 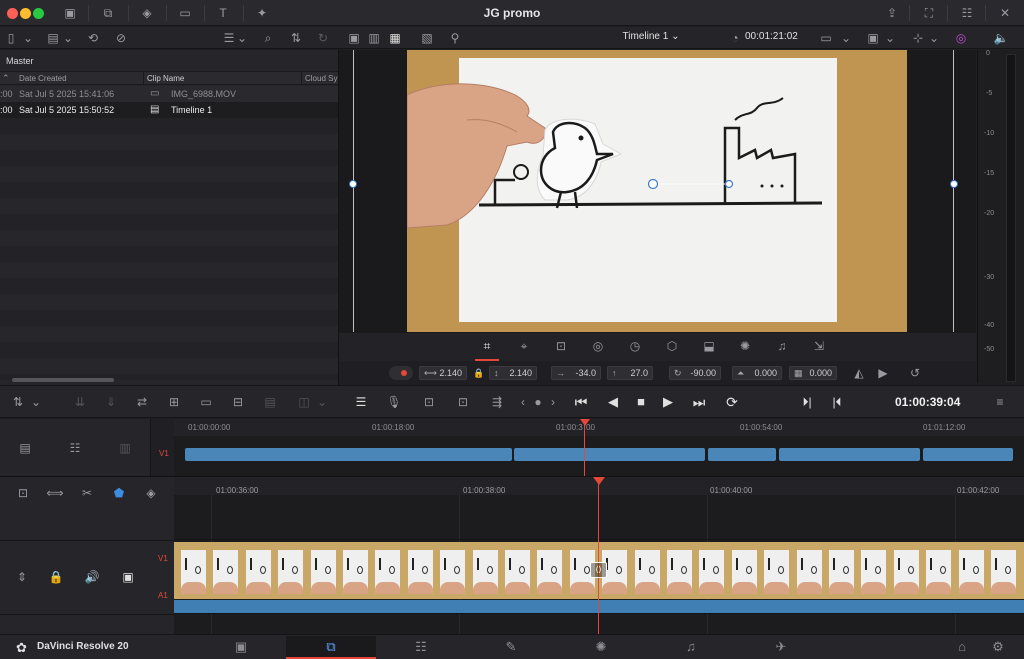 I want to click on flag-icon: ⬟, so click(x=119, y=493).